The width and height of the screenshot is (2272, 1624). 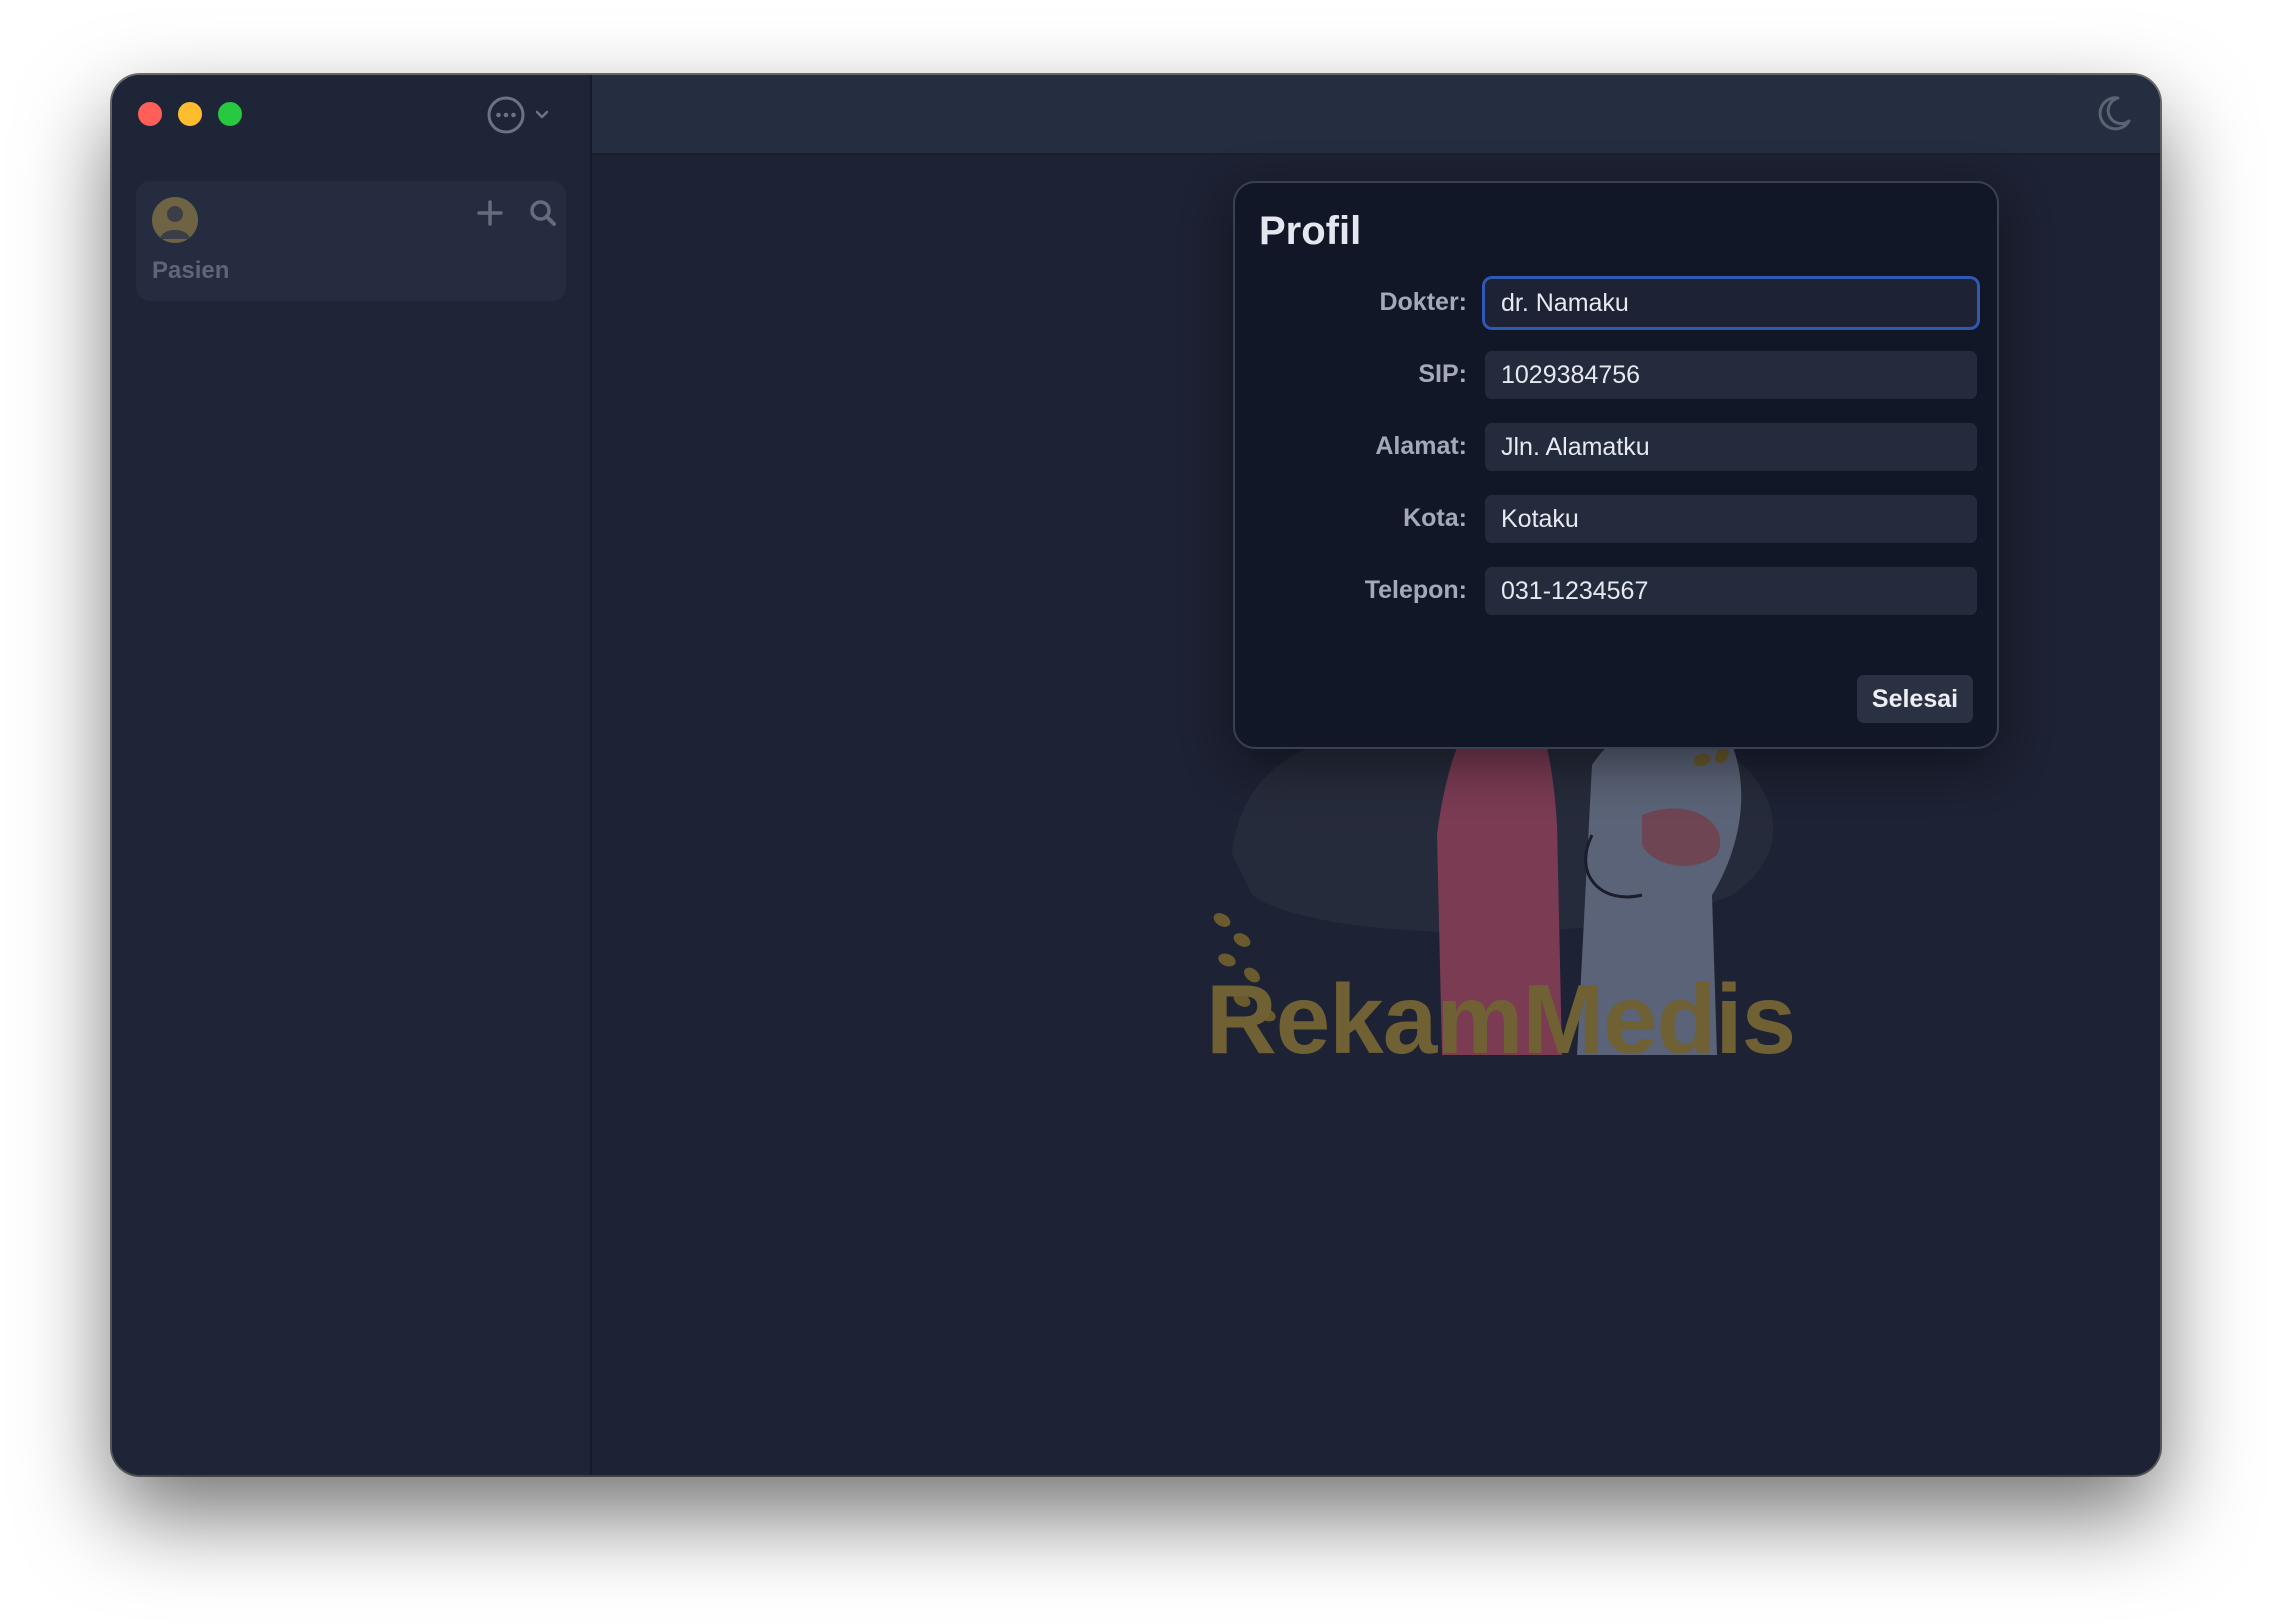 I want to click on close-window-button, so click(x=150, y=114).